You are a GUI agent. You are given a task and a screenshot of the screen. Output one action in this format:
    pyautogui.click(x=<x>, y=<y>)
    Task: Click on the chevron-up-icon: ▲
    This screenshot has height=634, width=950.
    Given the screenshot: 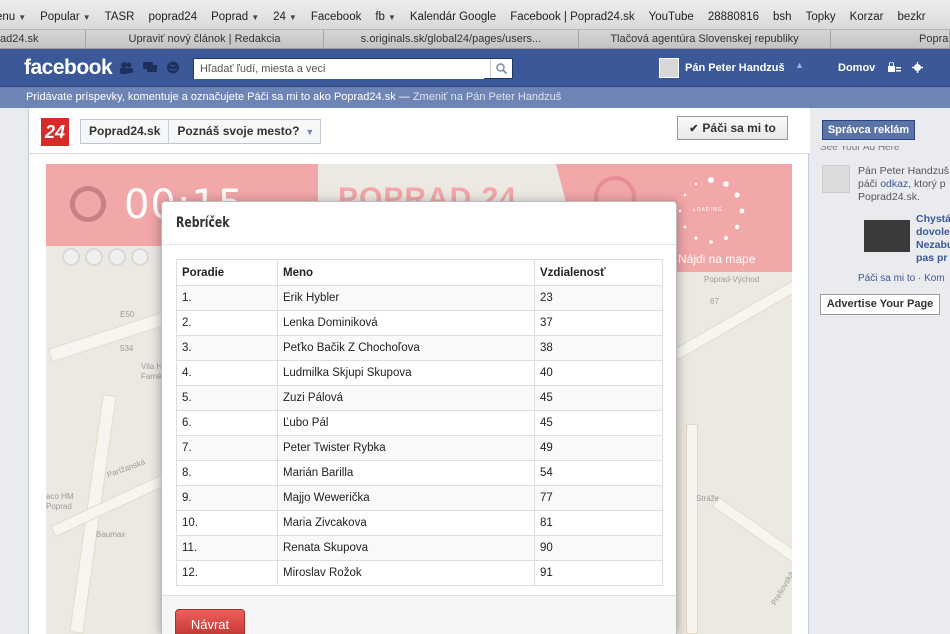 What is the action you would take?
    pyautogui.click(x=799, y=65)
    